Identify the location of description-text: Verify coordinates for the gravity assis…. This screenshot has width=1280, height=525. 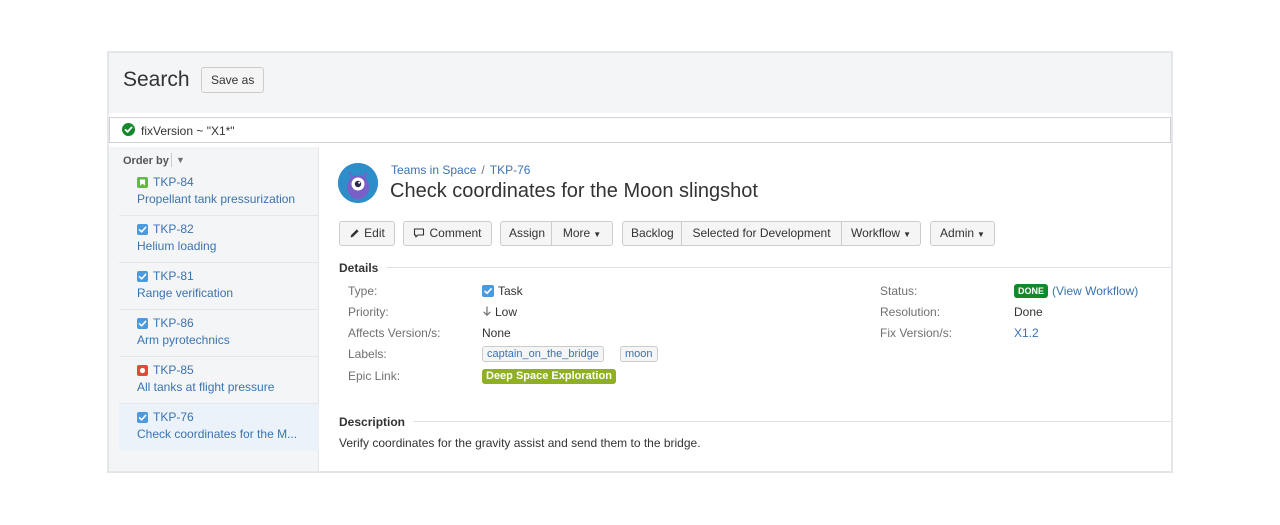
(520, 443).